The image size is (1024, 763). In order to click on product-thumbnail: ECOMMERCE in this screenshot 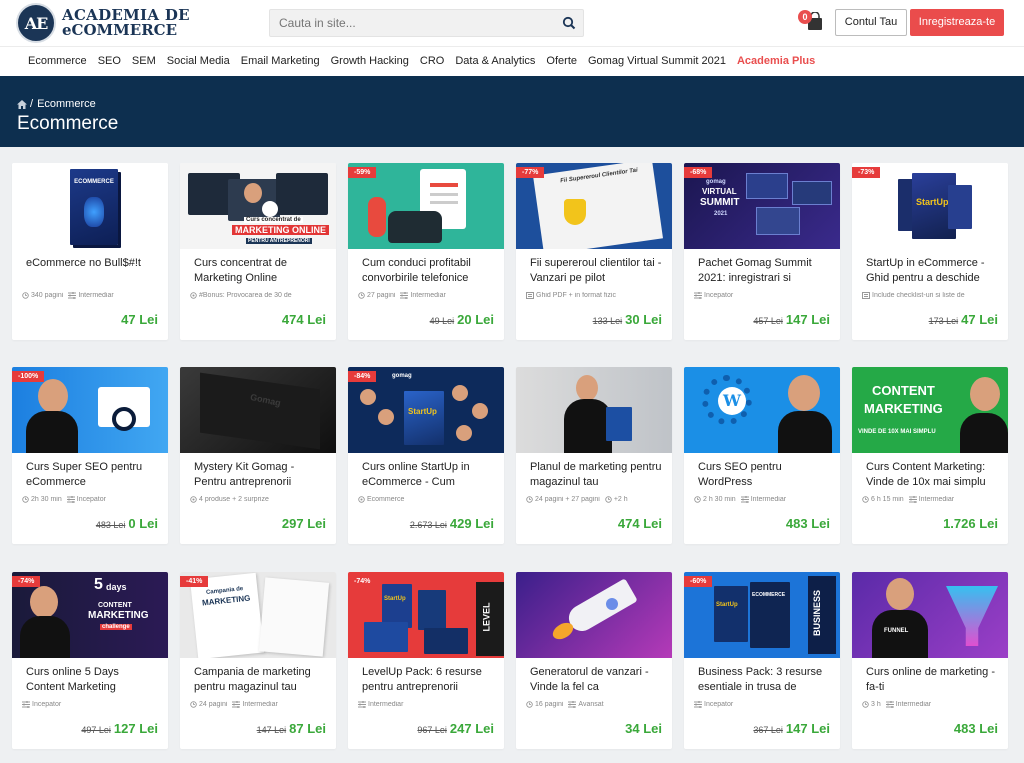, I will do `click(90, 206)`.